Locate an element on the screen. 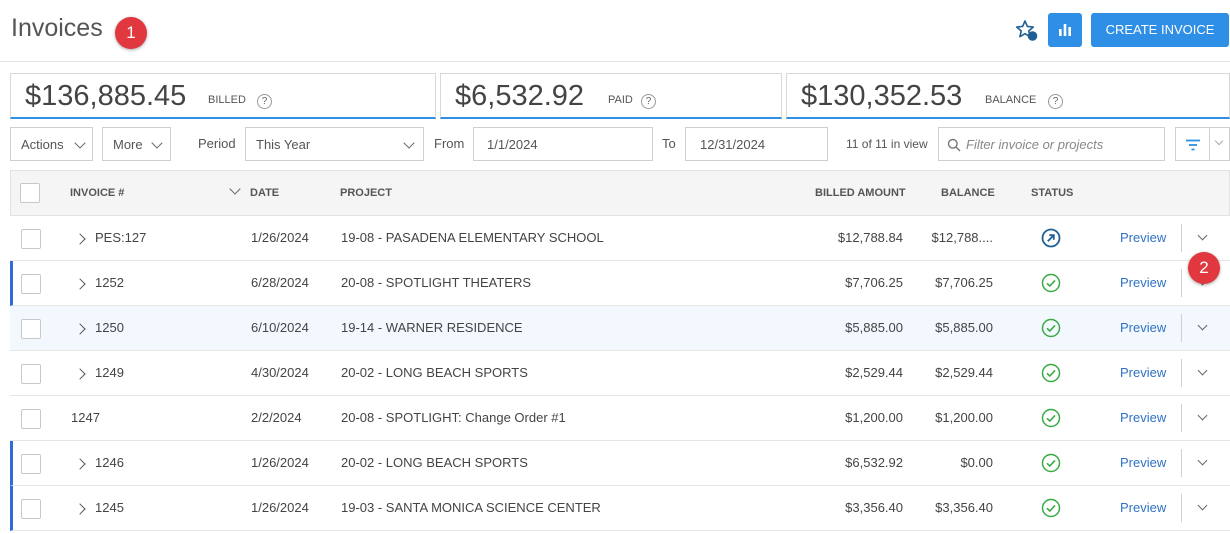  balance-amount: $0.00 is located at coordinates (976, 462).